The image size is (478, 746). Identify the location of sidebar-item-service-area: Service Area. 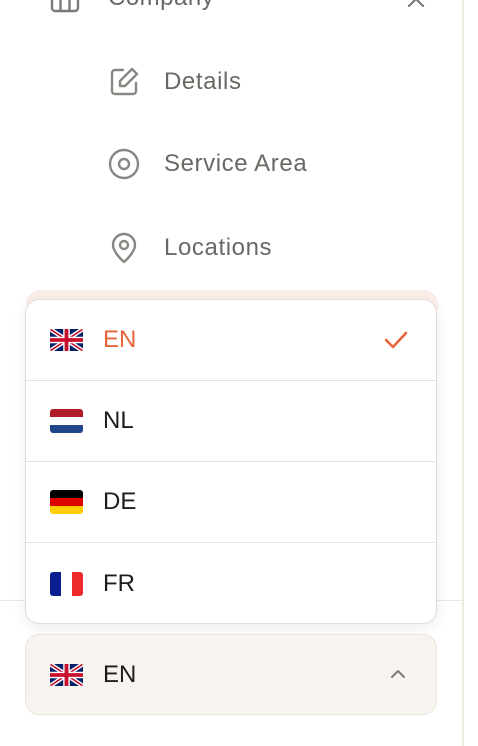
(266, 164).